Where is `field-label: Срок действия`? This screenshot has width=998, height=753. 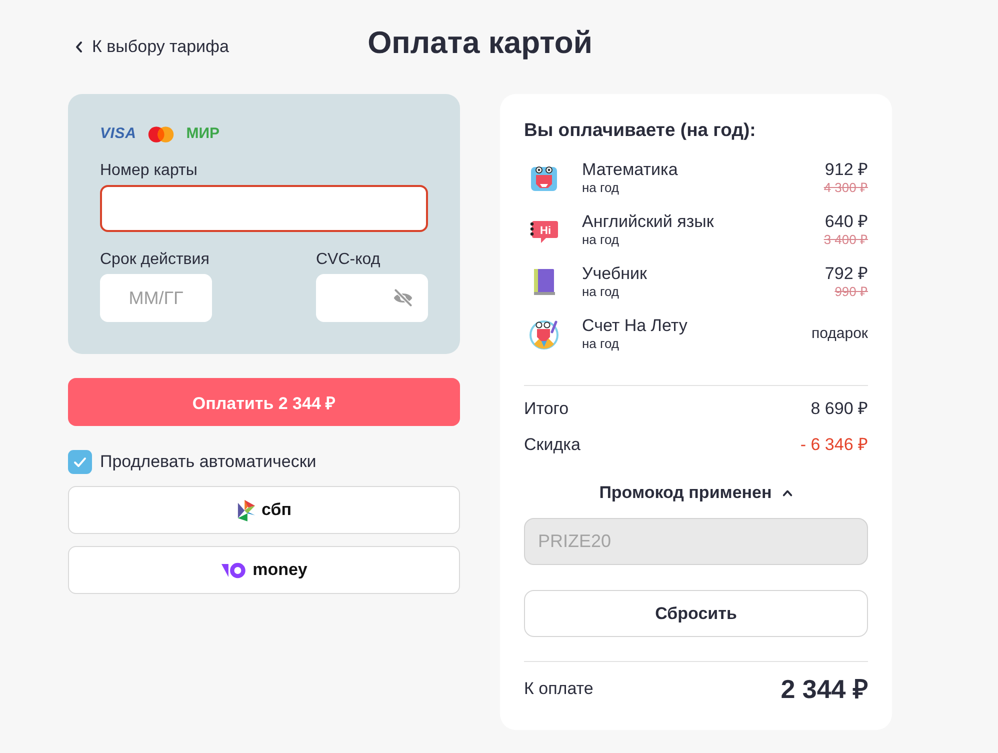 field-label: Срок действия is located at coordinates (155, 260).